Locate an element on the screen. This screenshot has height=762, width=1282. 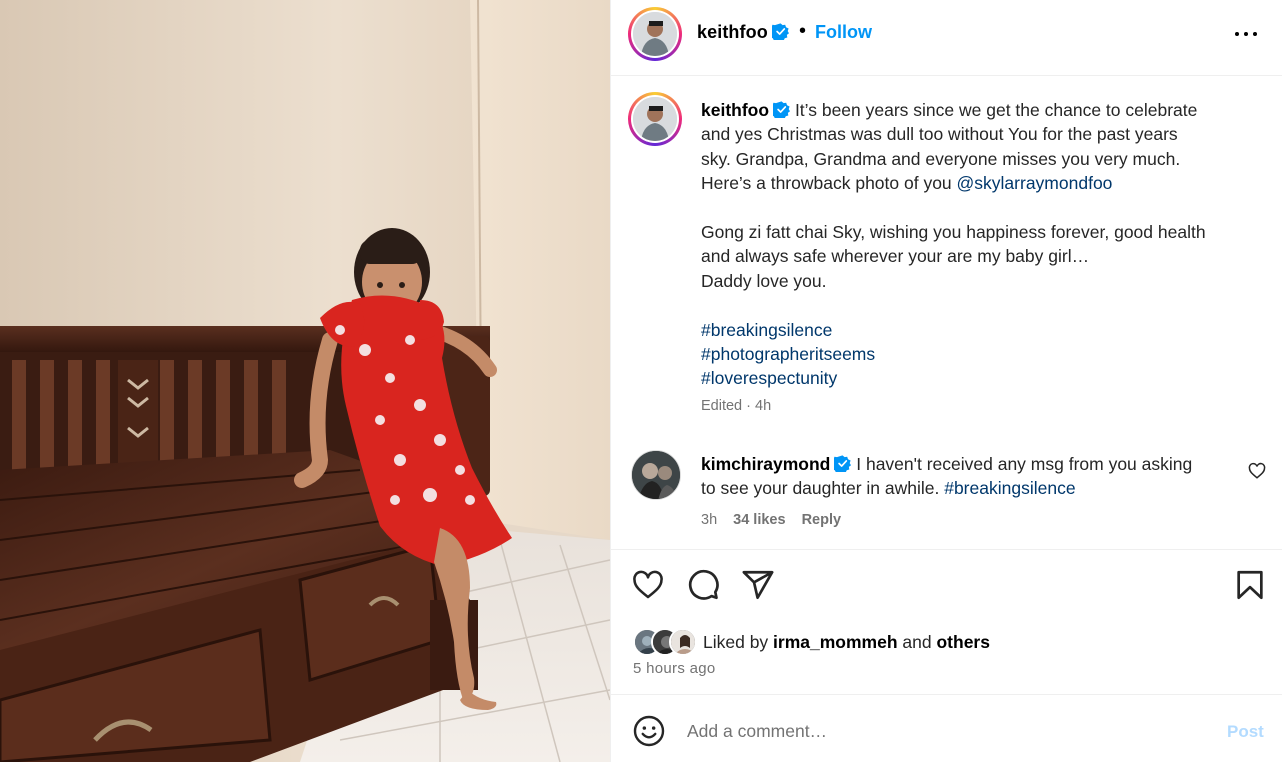
liked-by-others-link: others is located at coordinates (962, 642).